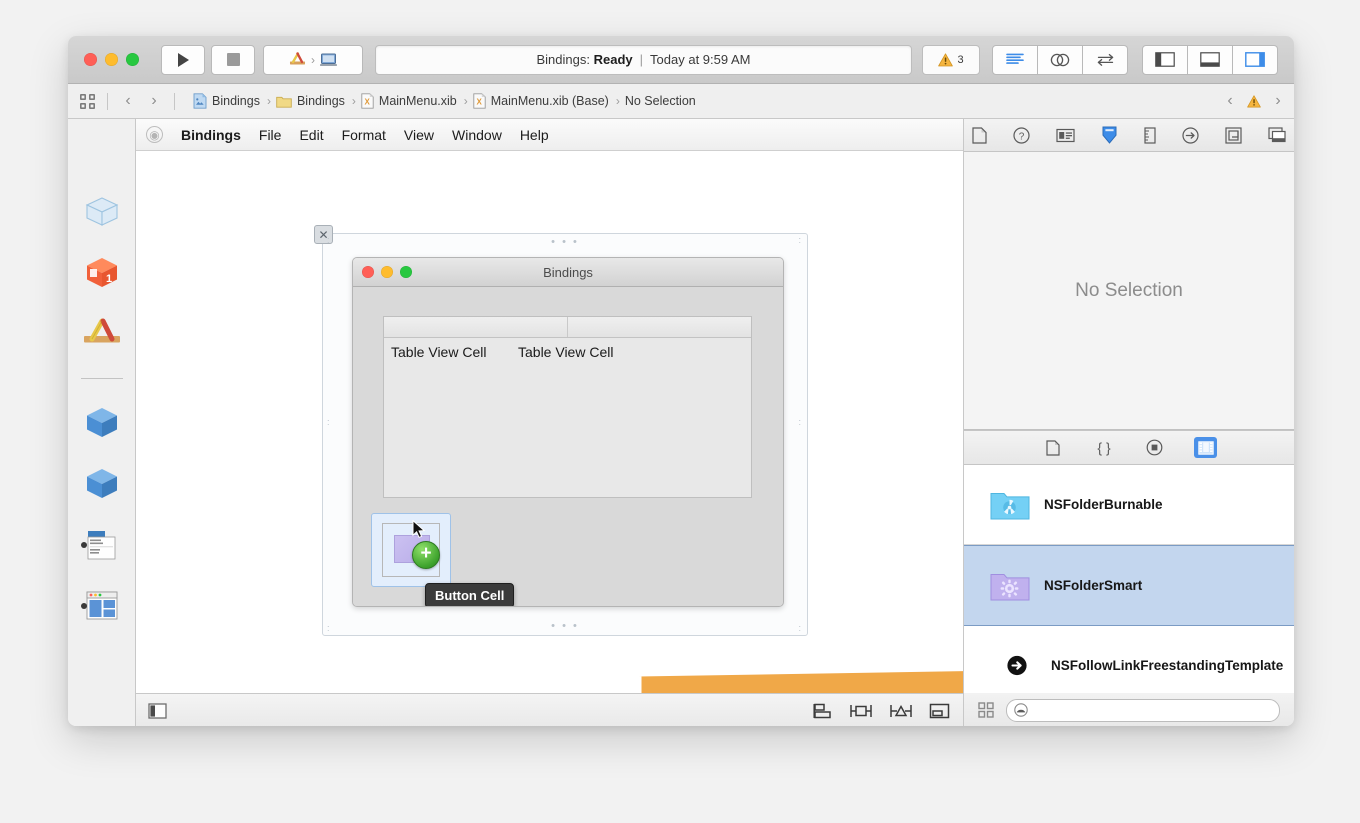  I want to click on mouse-cursor-icon, so click(419, 529).